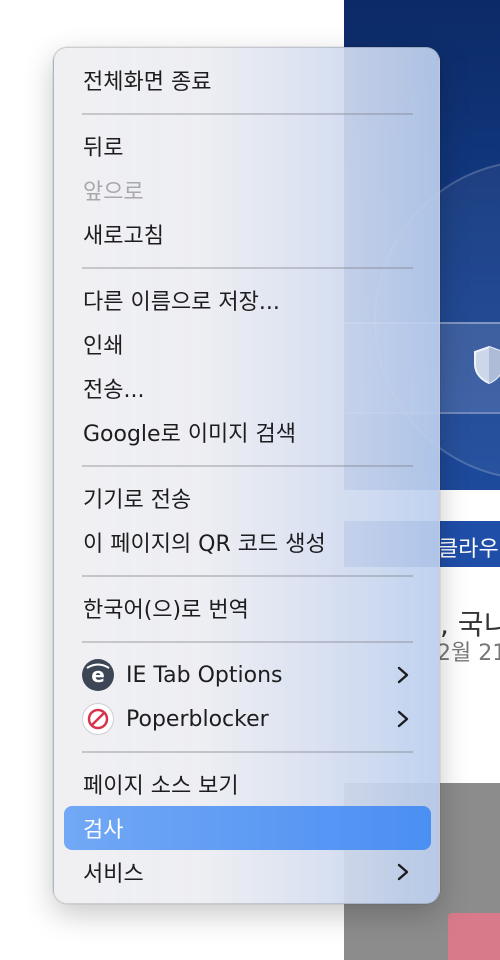 The width and height of the screenshot is (500, 960). What do you see at coordinates (247, 872) in the screenshot?
I see `menu-item-services: 서비스` at bounding box center [247, 872].